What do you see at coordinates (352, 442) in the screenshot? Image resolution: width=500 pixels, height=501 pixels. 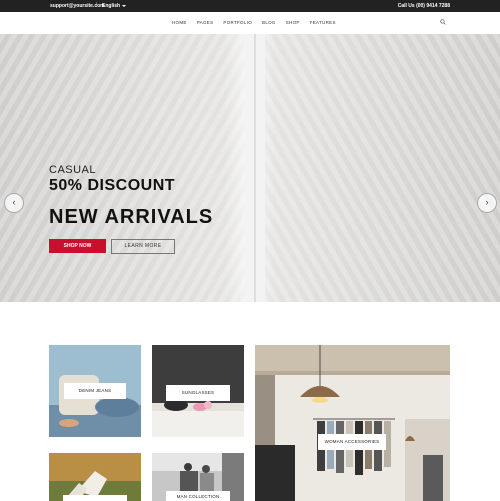 I see `category-label: WOMAN ACCESSORIES` at bounding box center [352, 442].